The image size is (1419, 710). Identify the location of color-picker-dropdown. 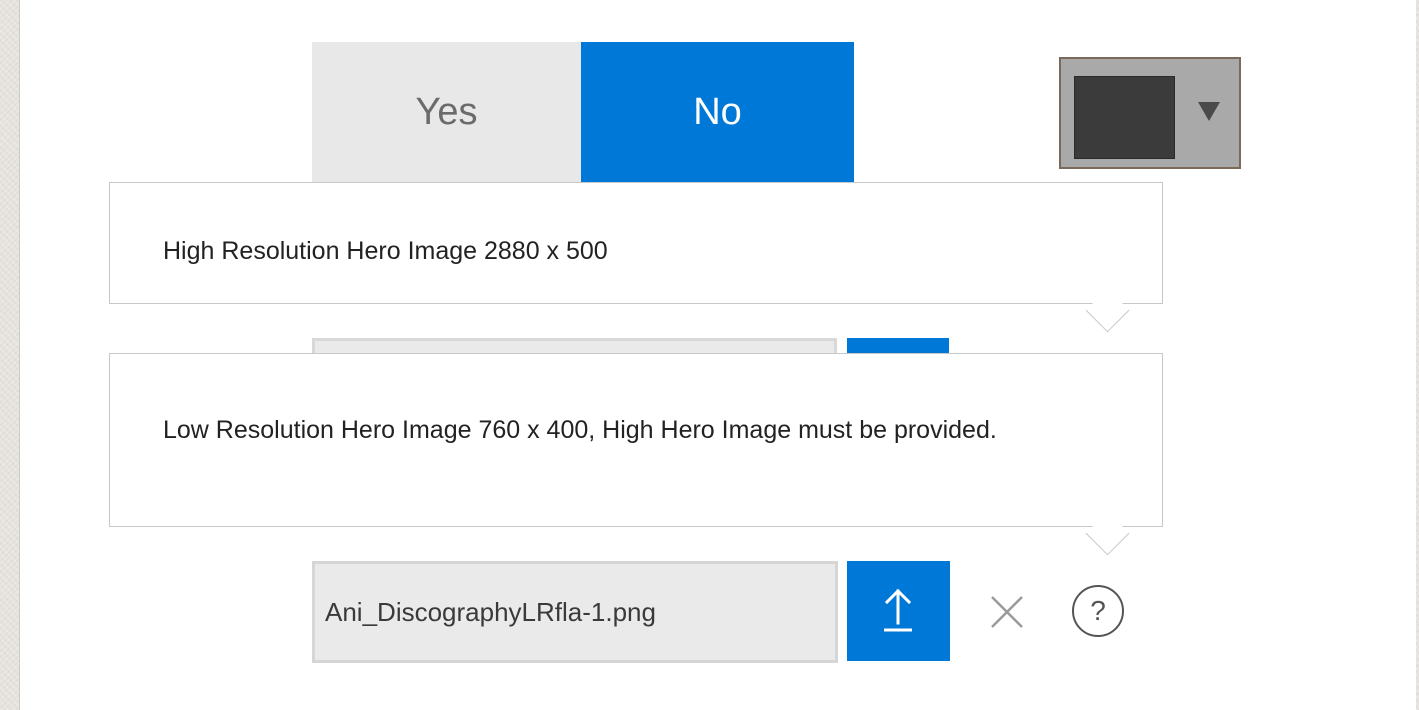
(1150, 113).